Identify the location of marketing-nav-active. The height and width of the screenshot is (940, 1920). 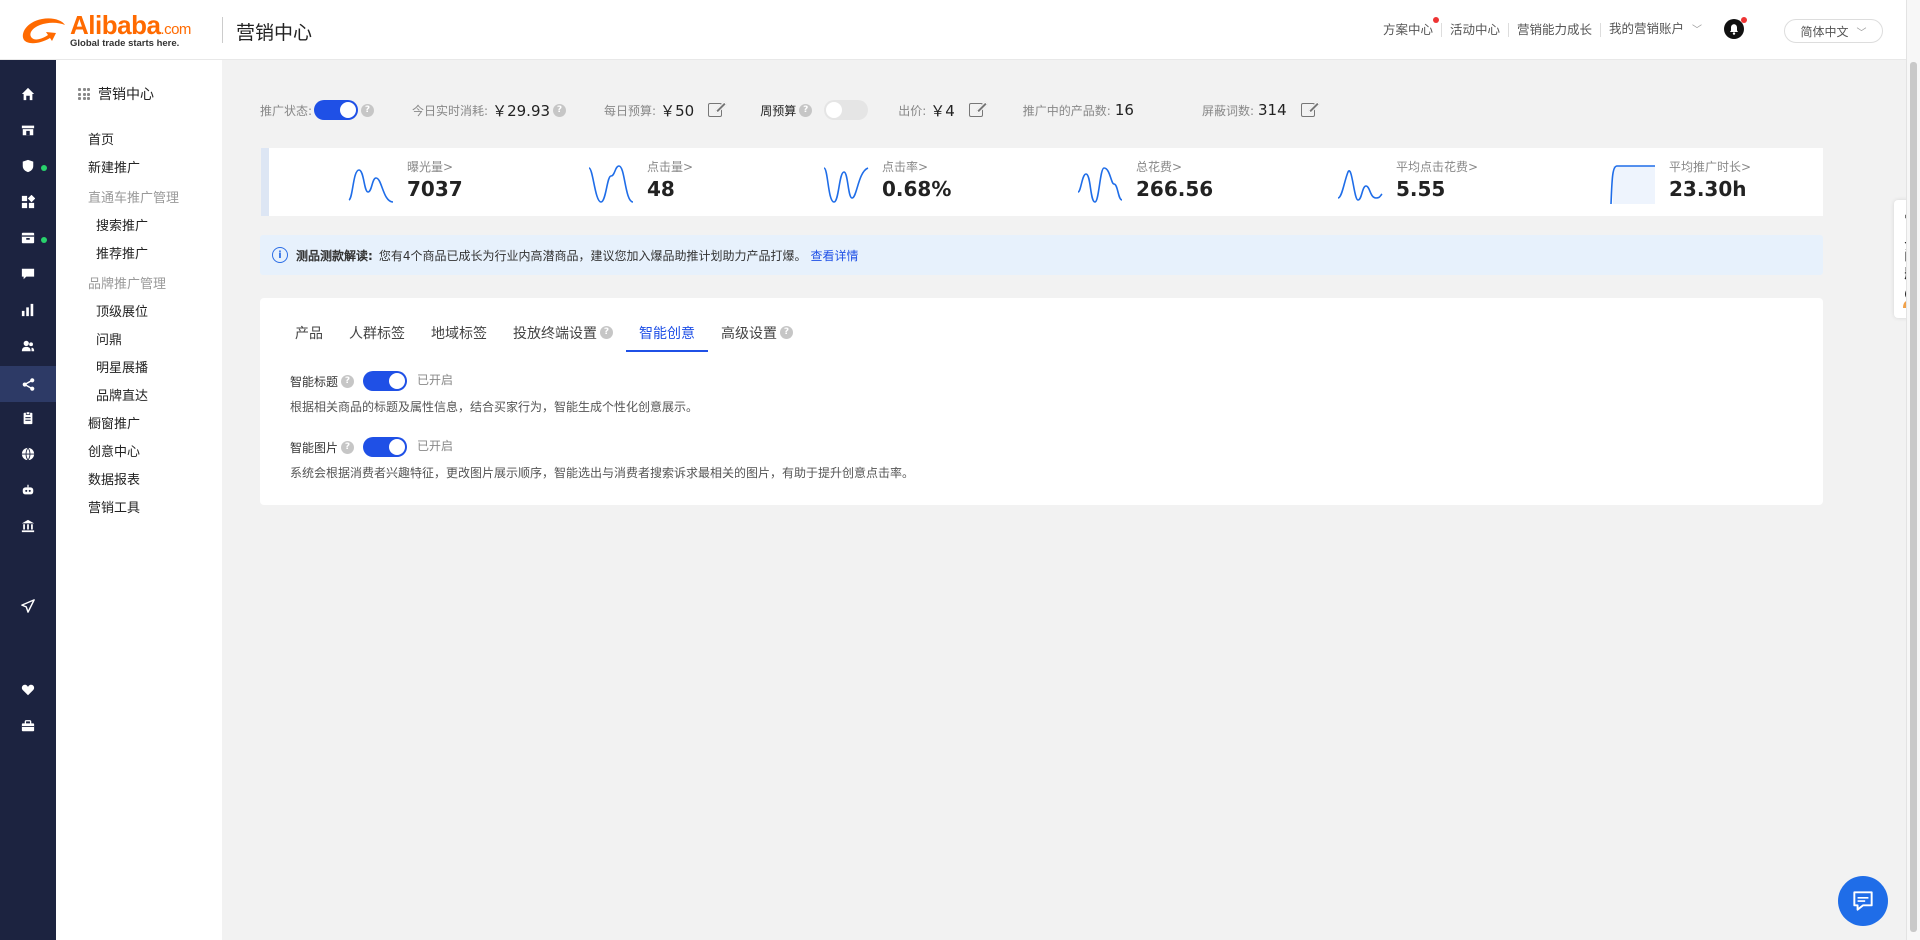
(28, 384).